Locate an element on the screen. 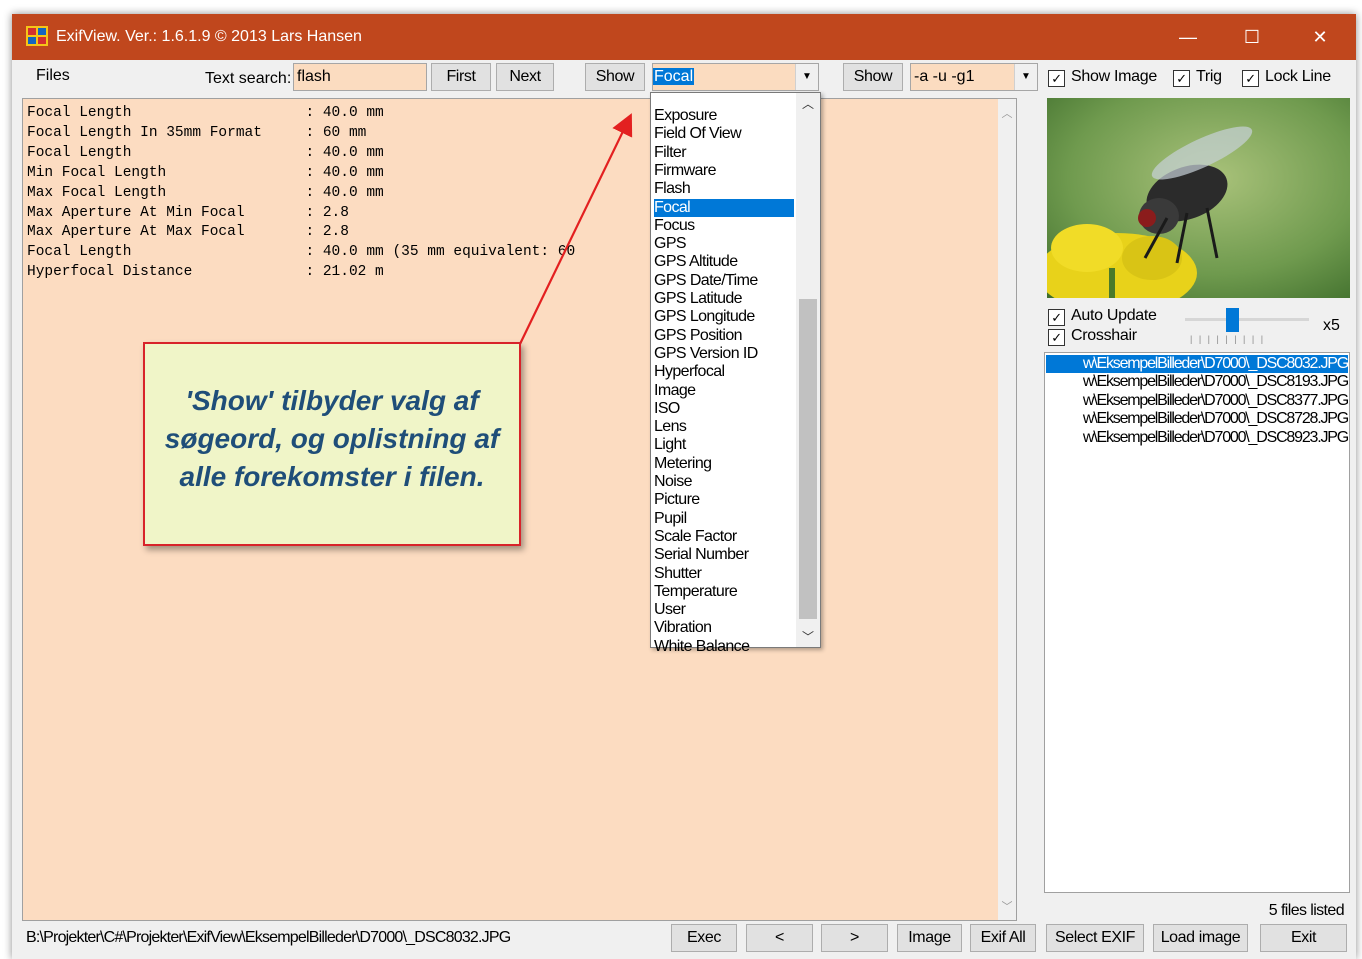 The image size is (1362, 959). select-exif-button: Select EXIF is located at coordinates (1095, 938).